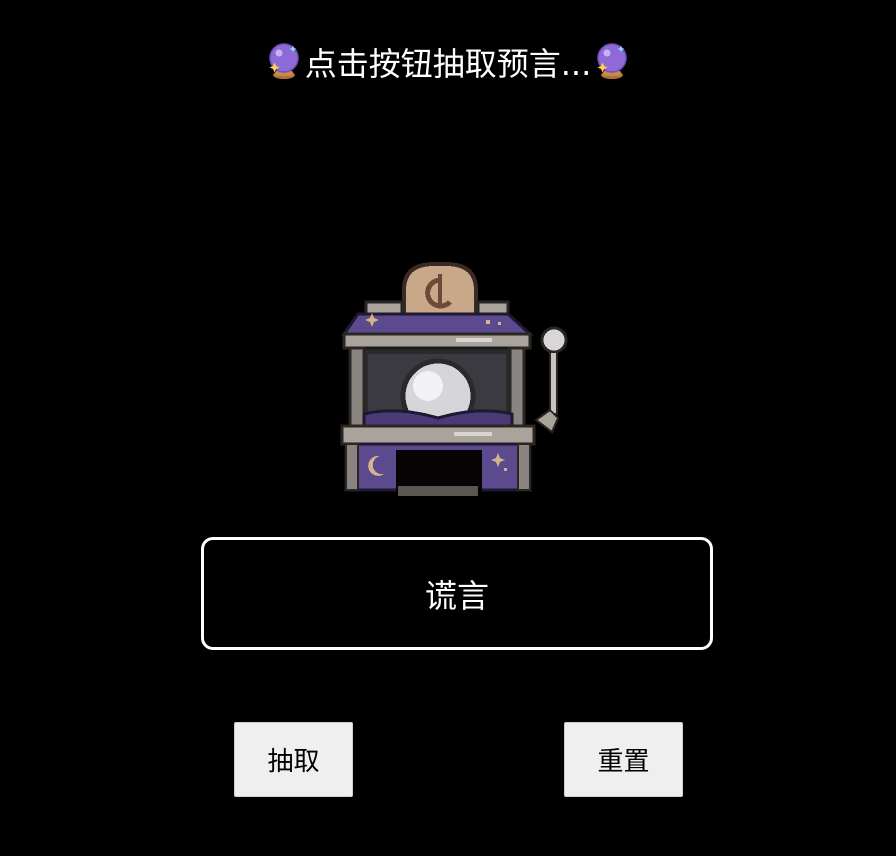  I want to click on prophecy-result-text: 谎言, so click(456, 595).